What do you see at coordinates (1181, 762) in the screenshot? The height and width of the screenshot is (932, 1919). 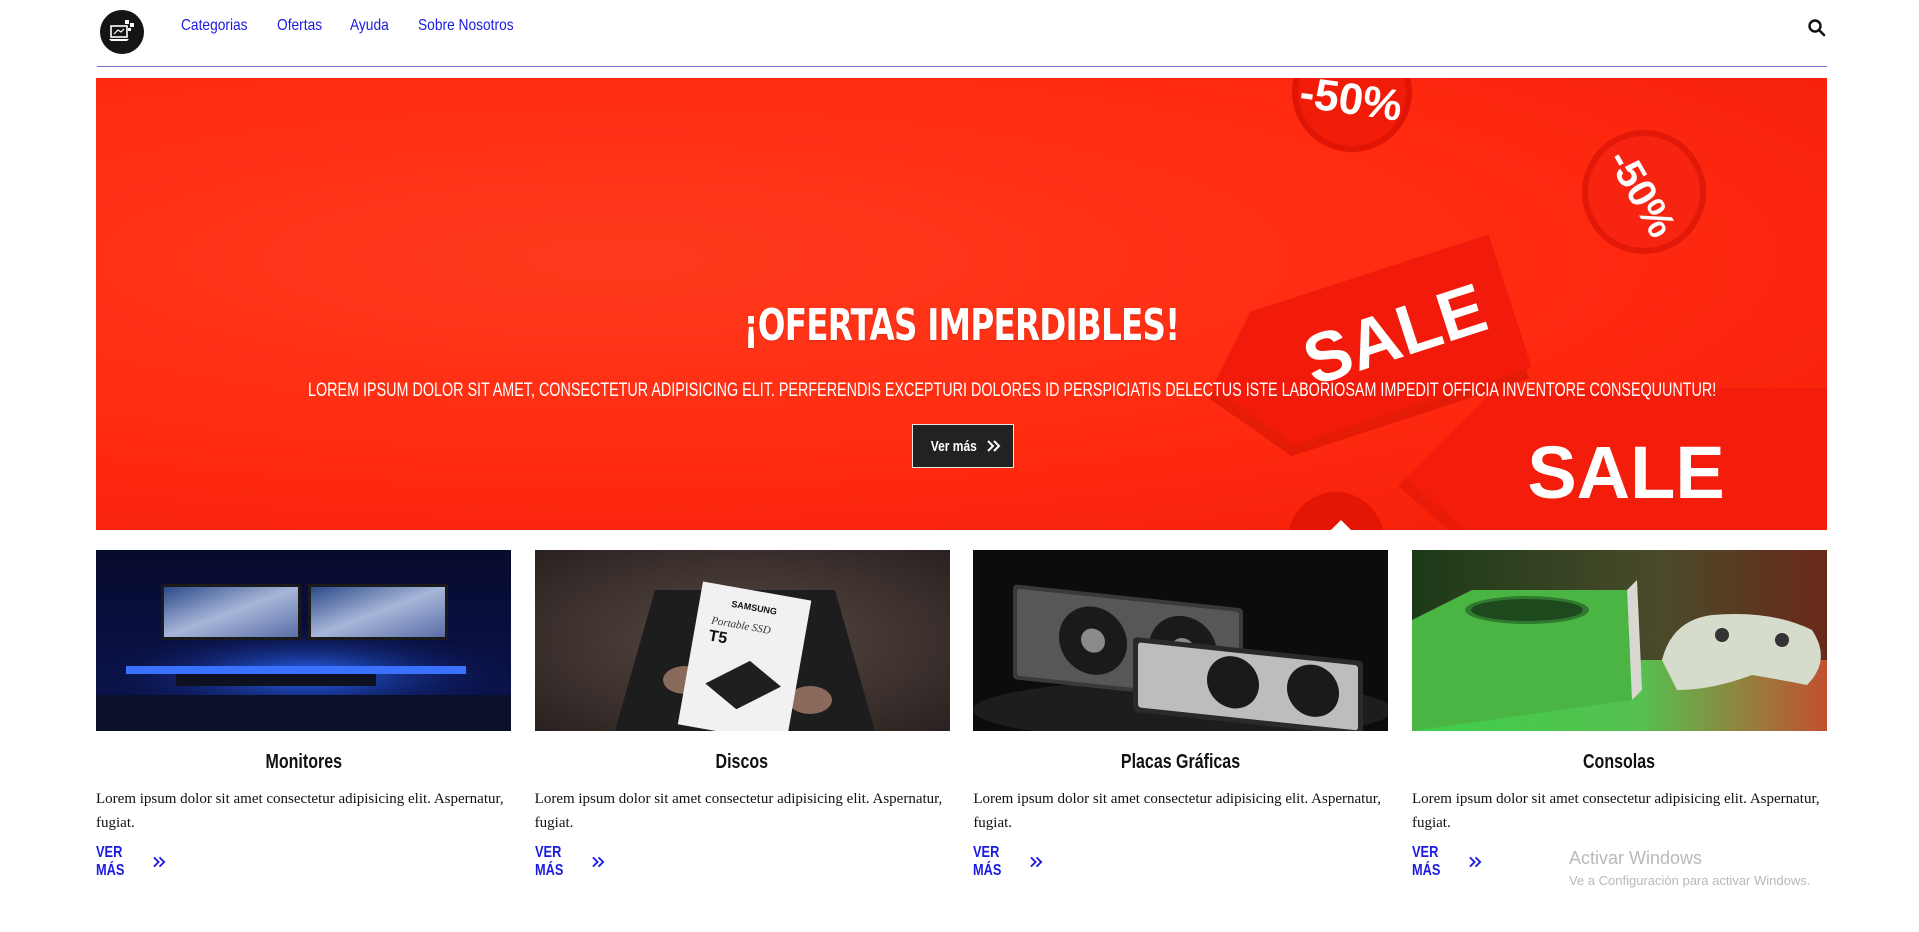 I see `card-title: Placas Gráficas` at bounding box center [1181, 762].